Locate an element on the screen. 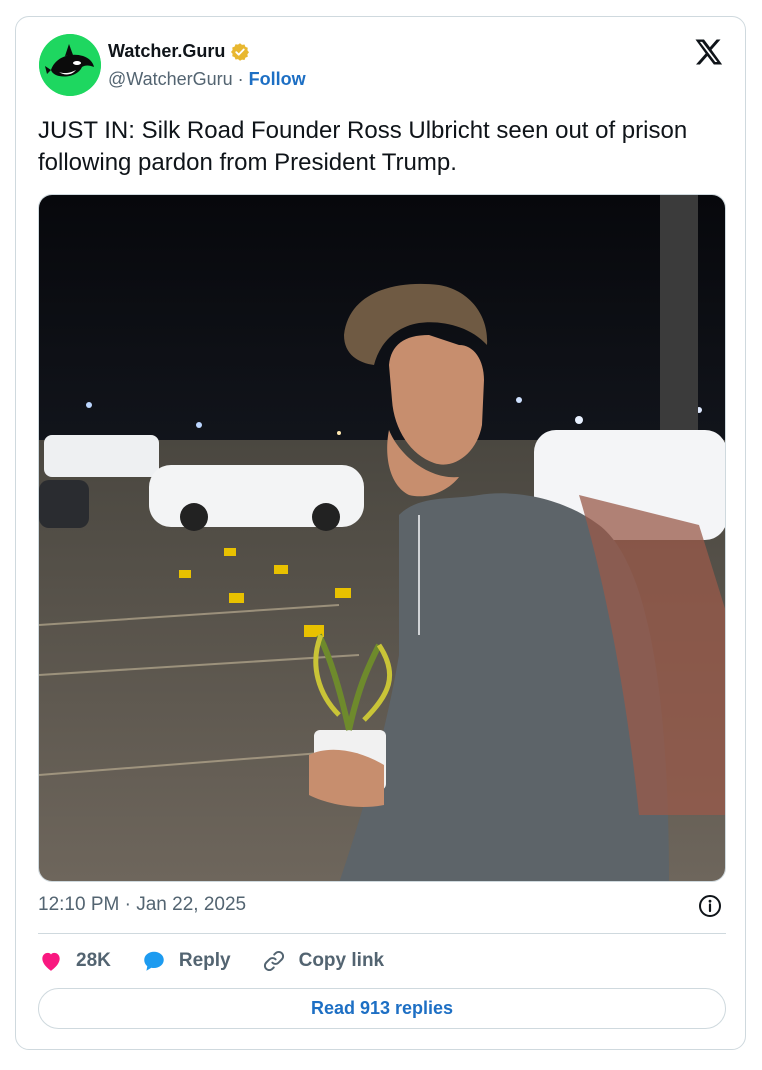  copy-link-label: Copy link is located at coordinates (341, 960).